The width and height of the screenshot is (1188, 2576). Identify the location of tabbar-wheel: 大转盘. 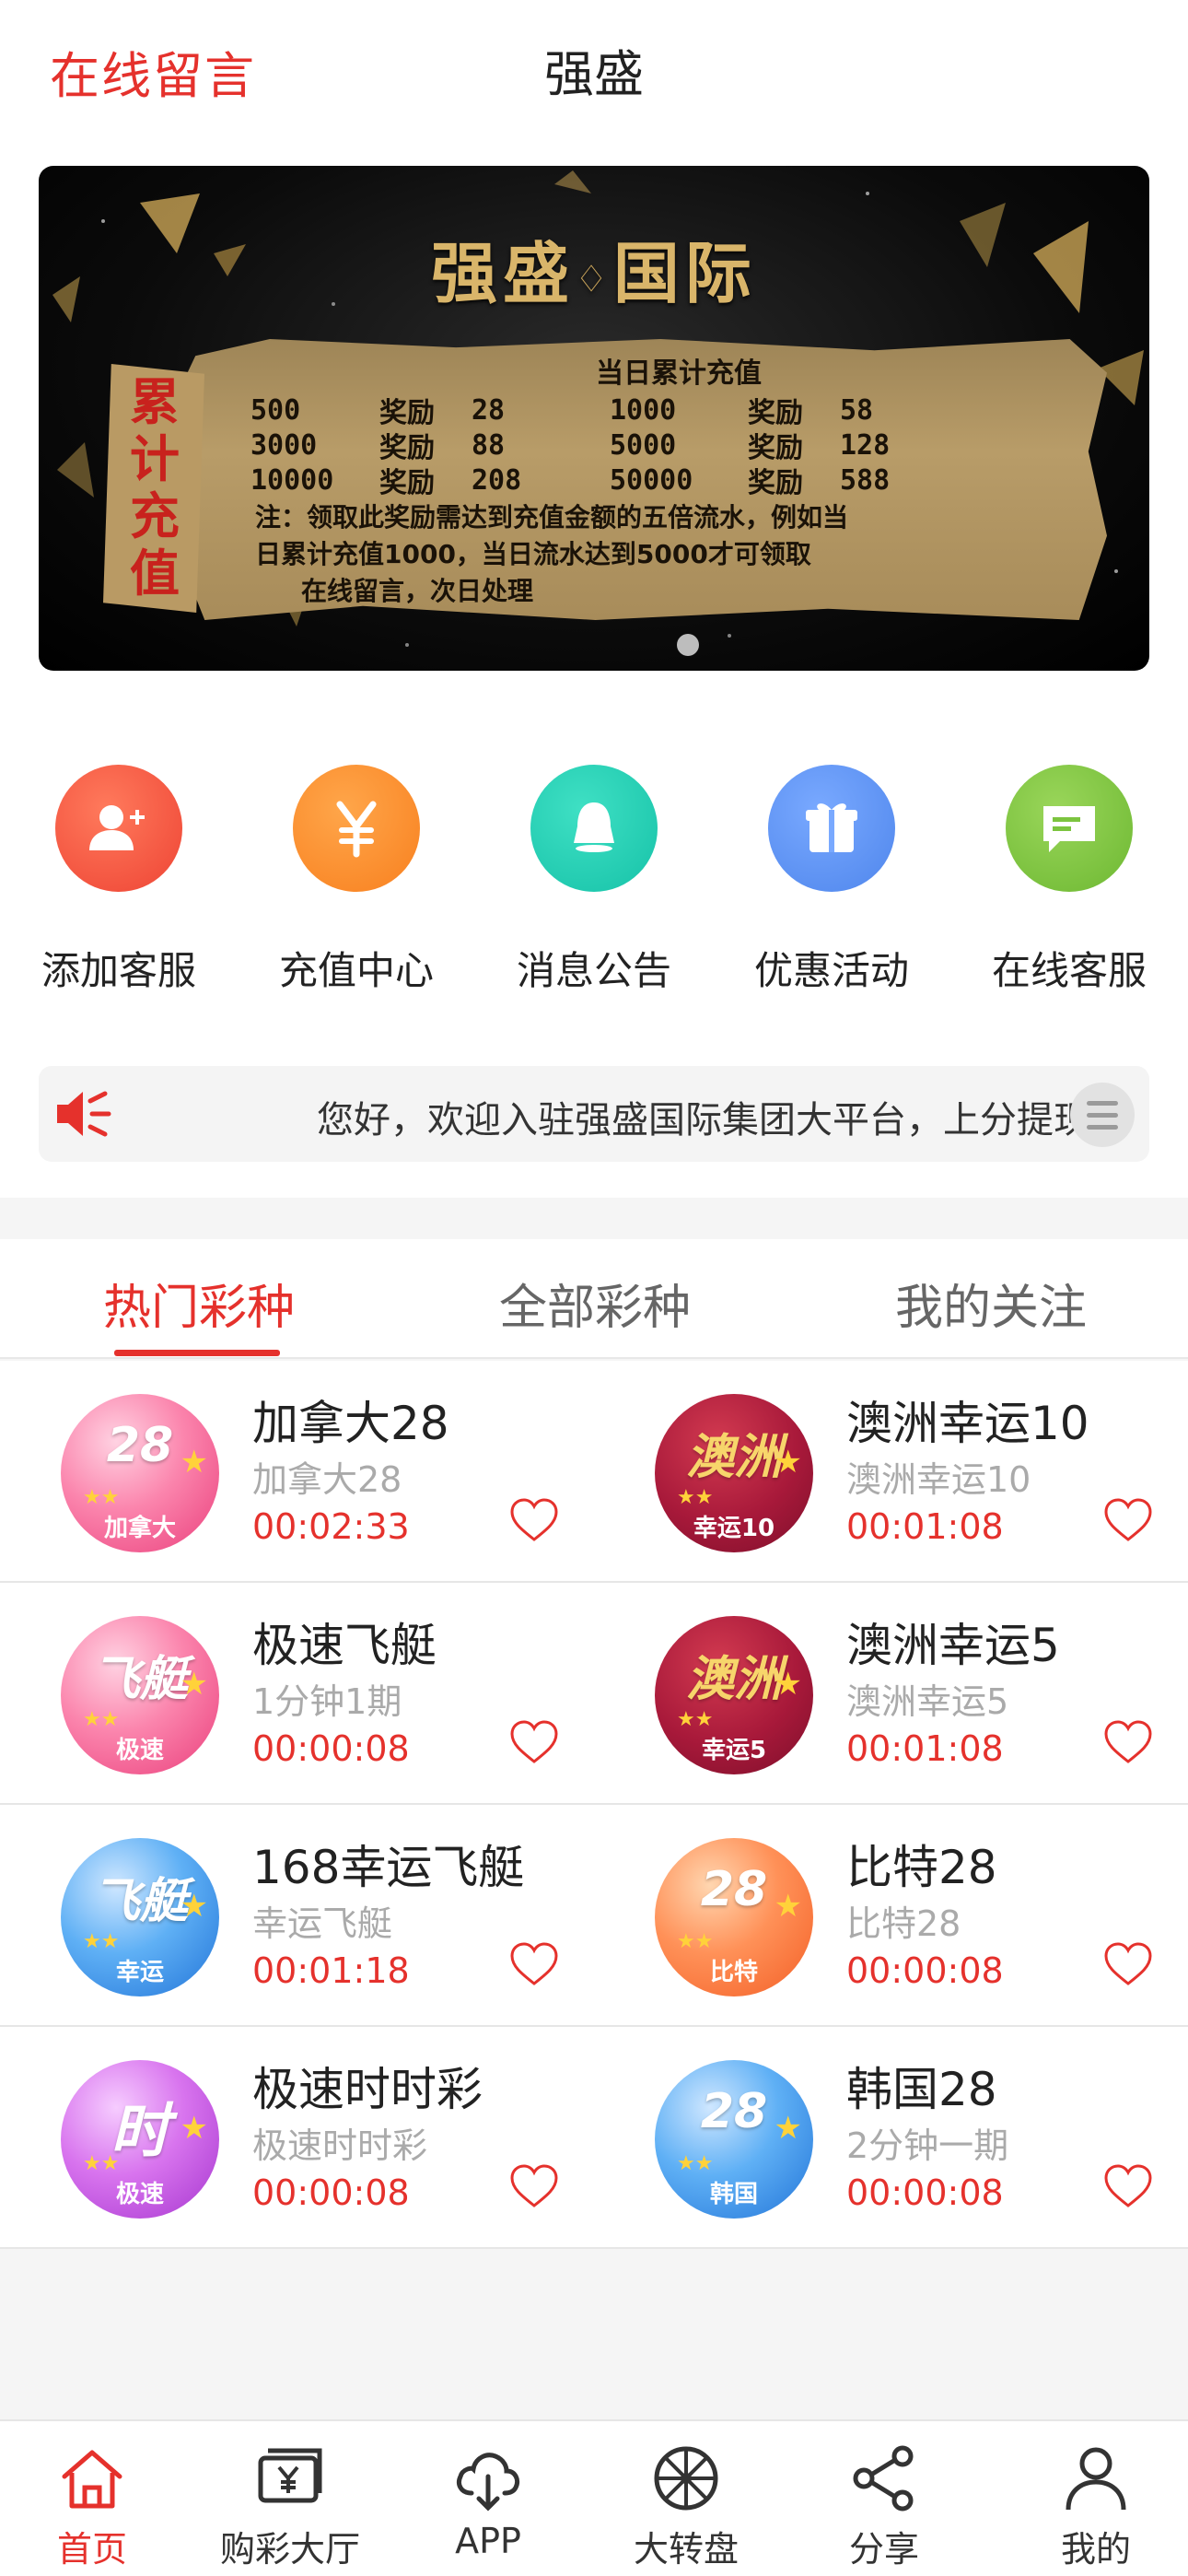
(686, 2506).